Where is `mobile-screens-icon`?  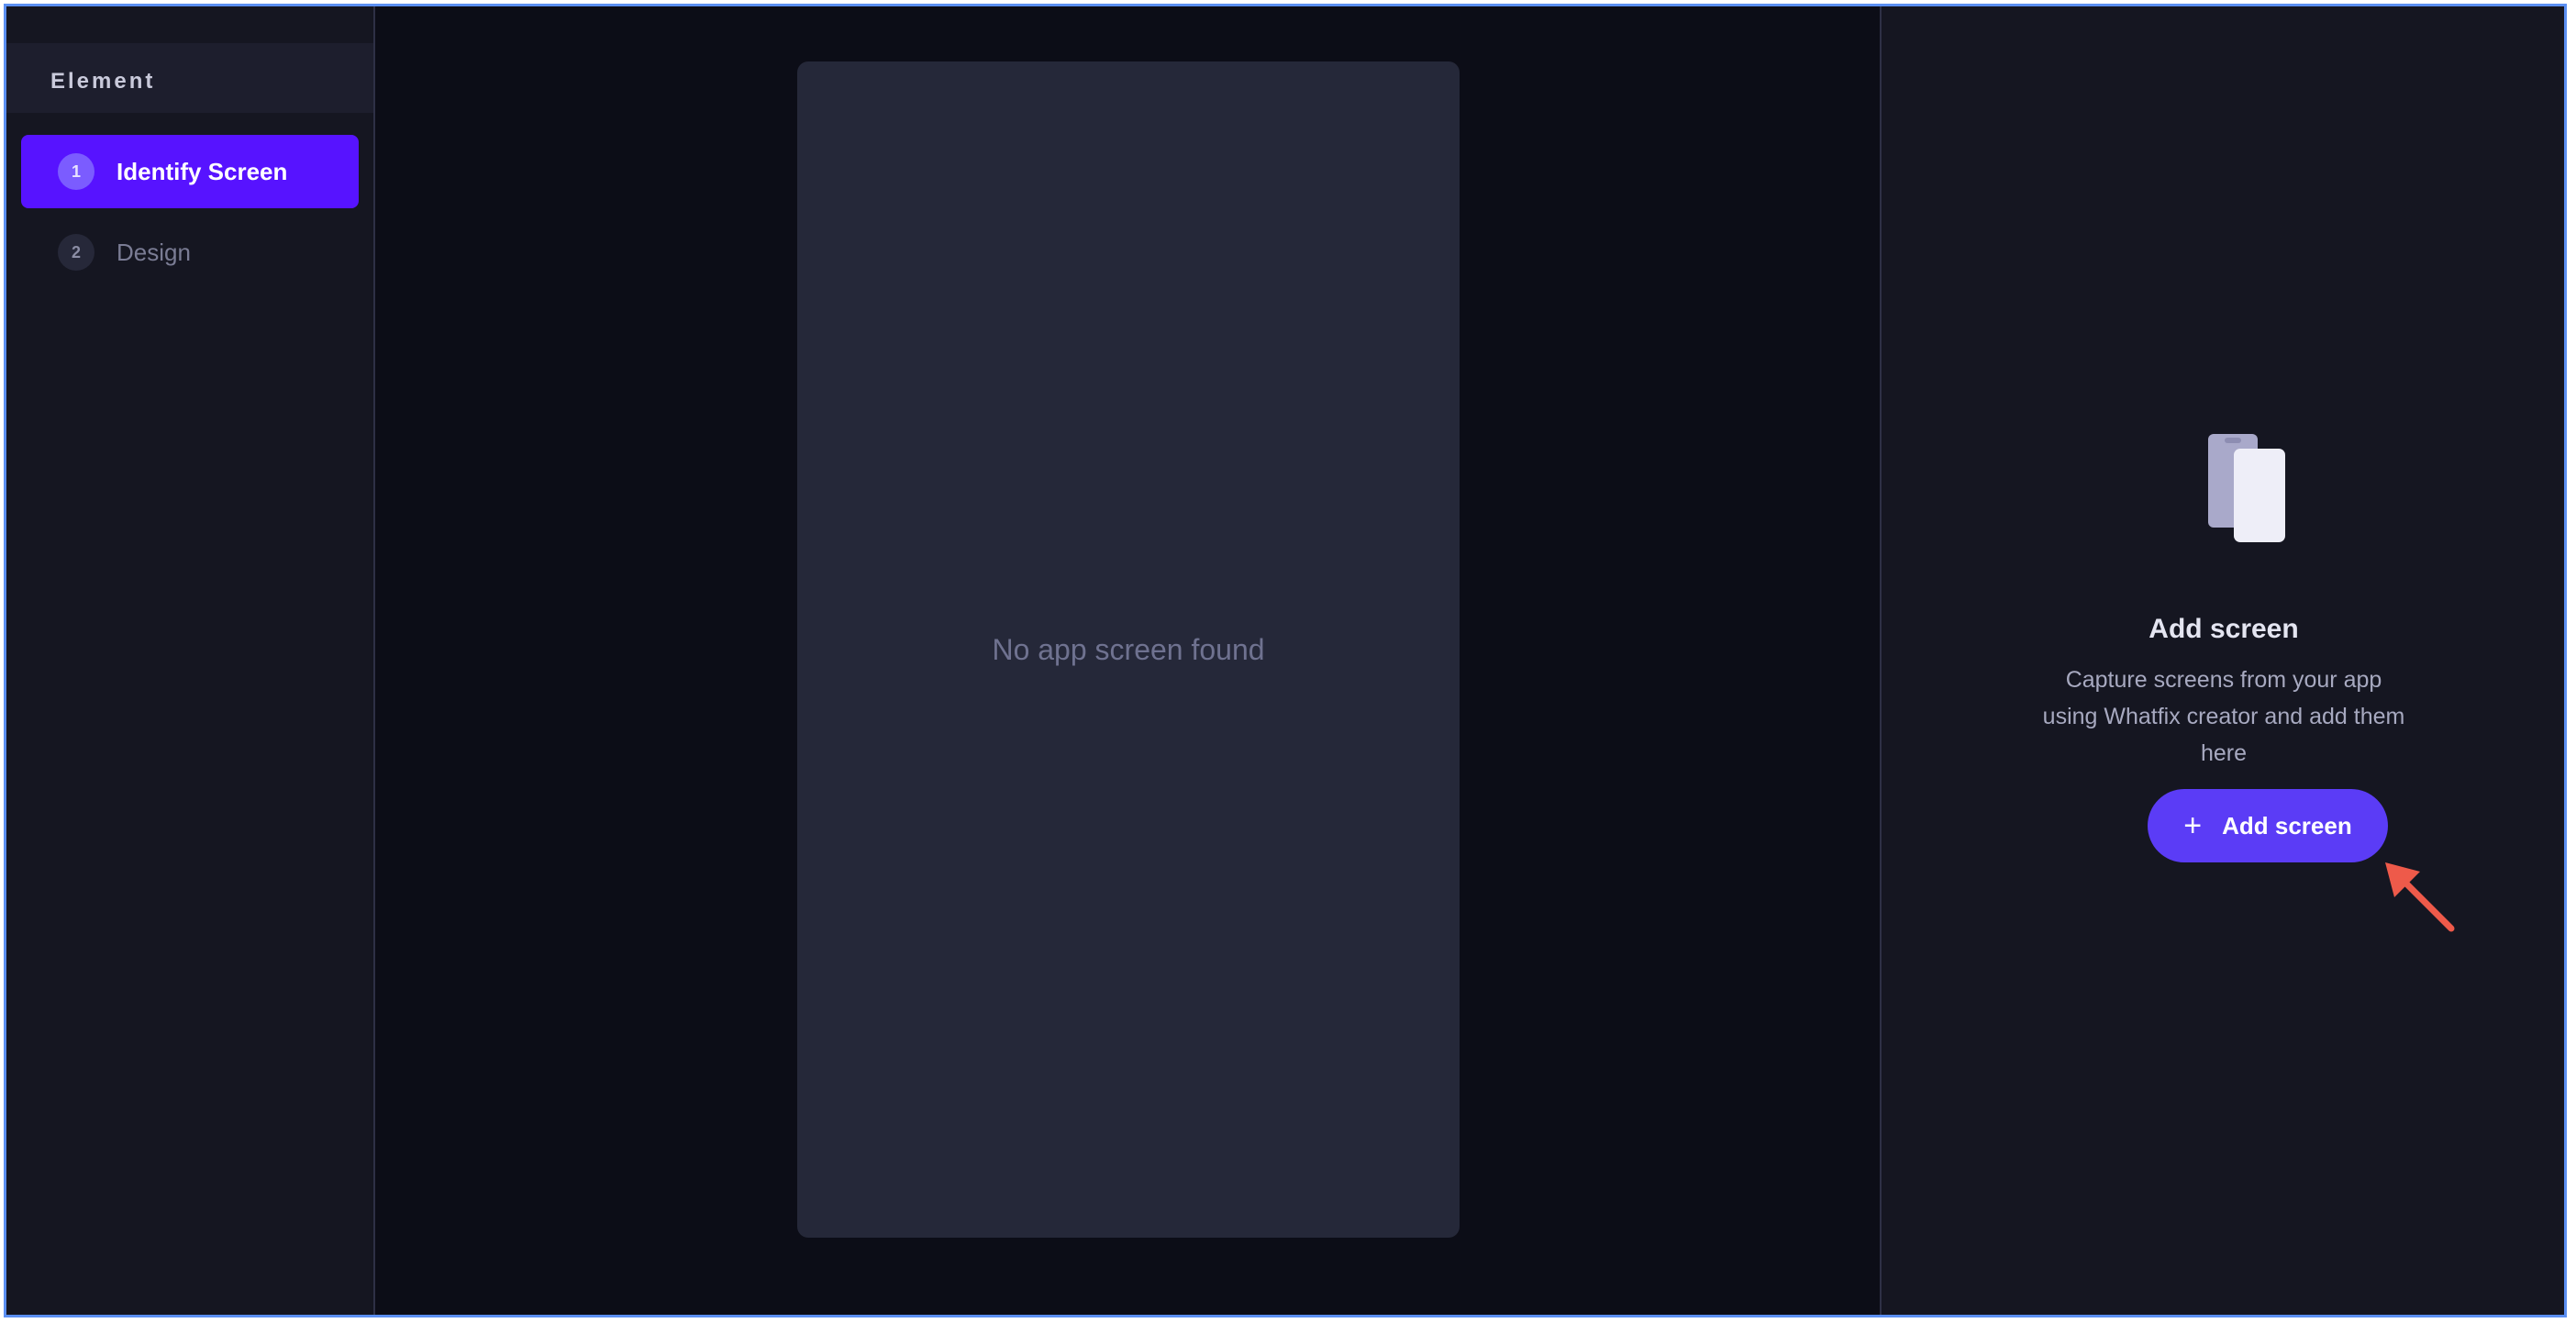 mobile-screens-icon is located at coordinates (2246, 488).